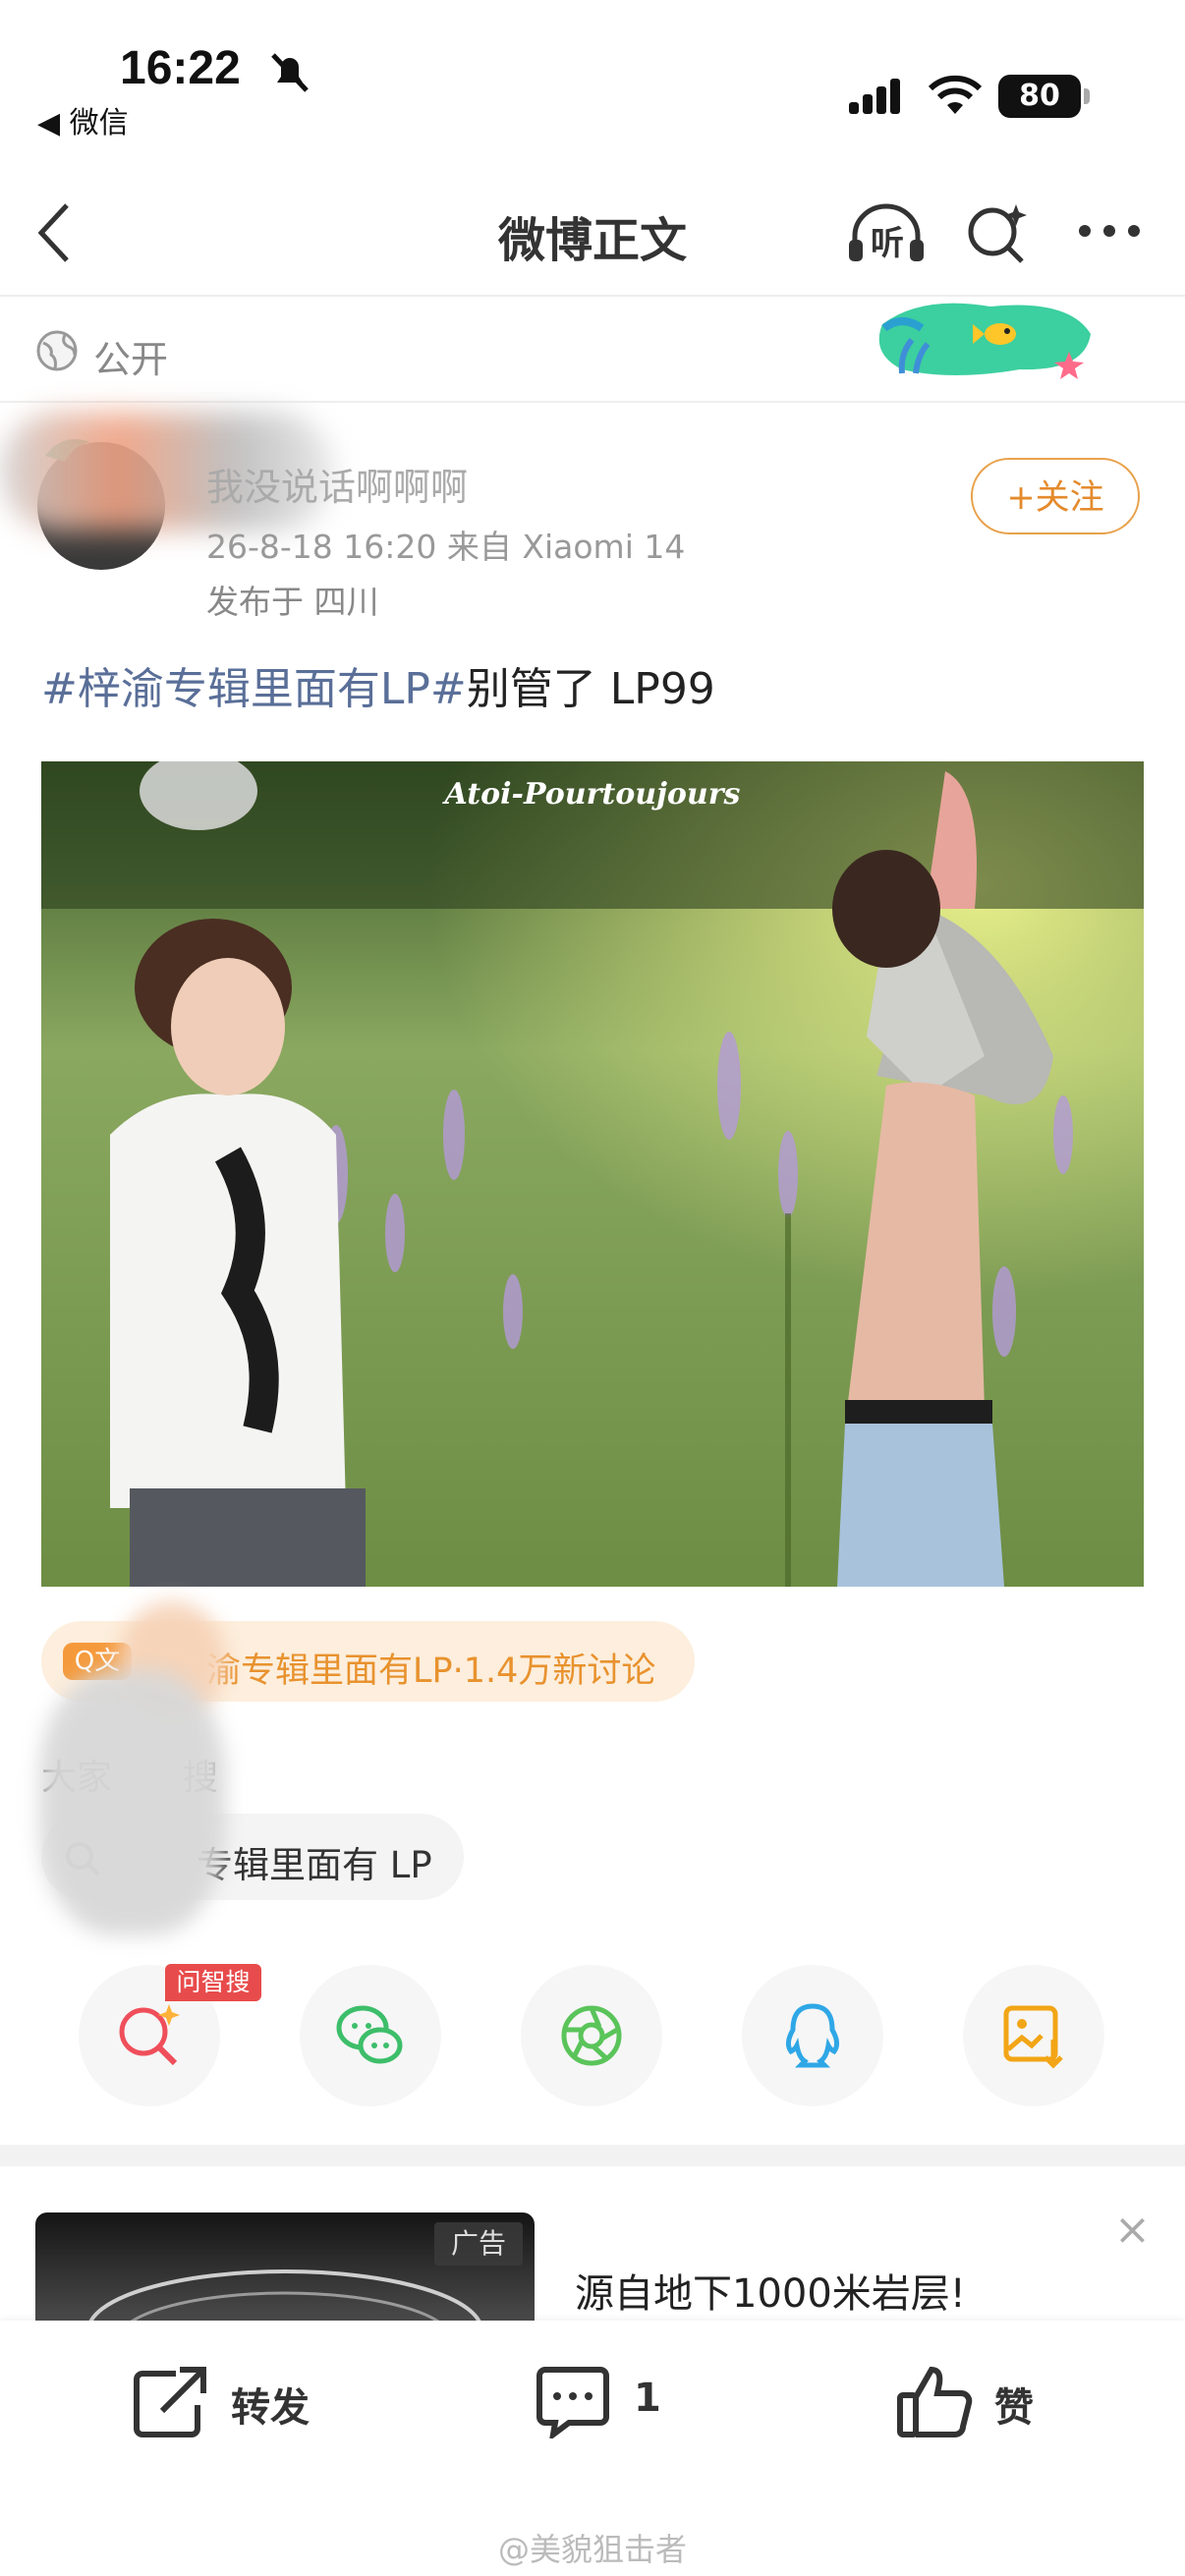  I want to click on qq-icon, so click(813, 2035).